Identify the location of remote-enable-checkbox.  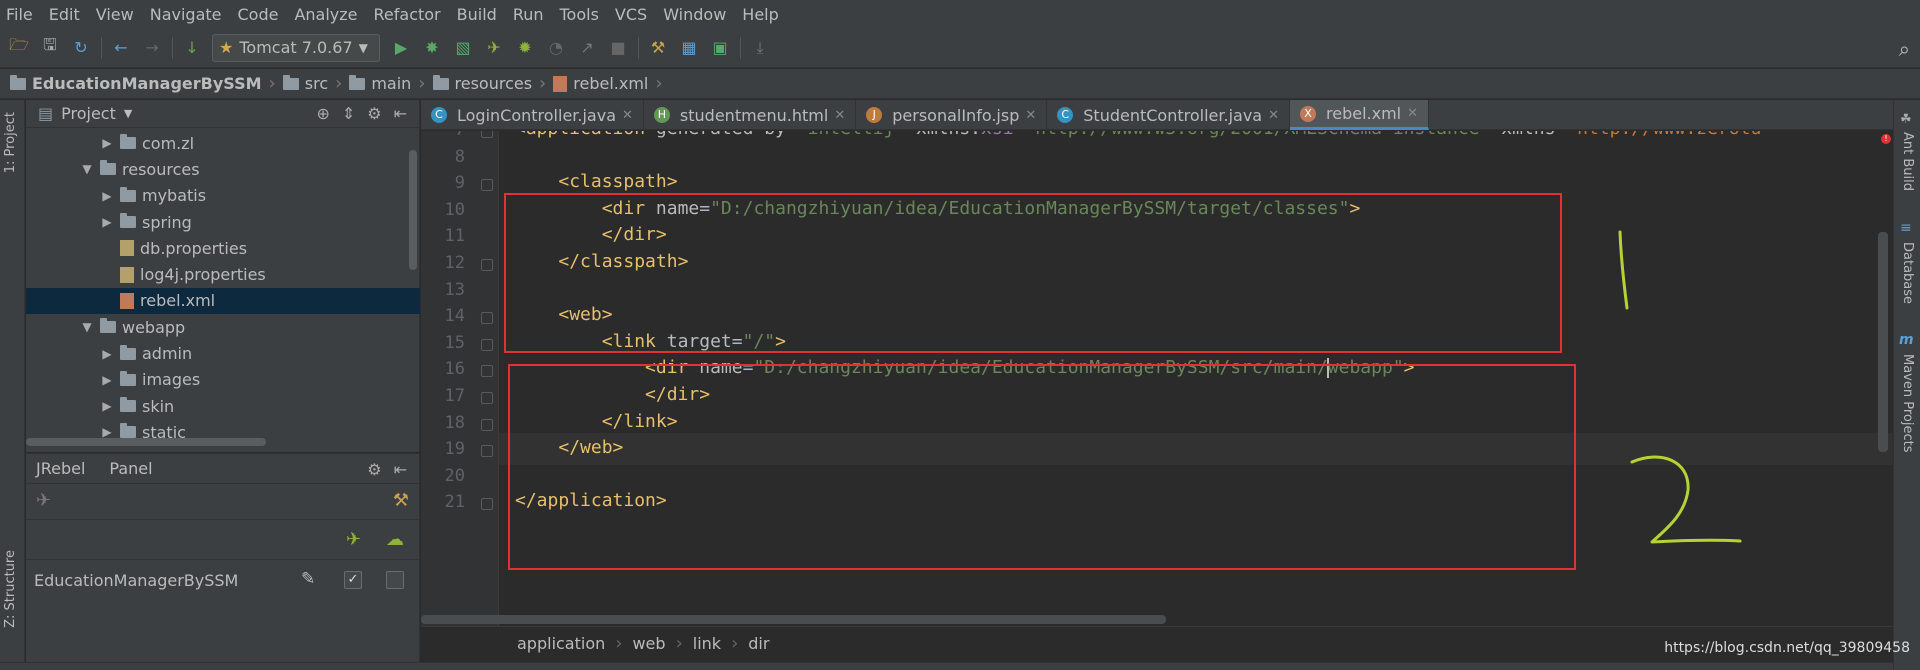
(395, 580).